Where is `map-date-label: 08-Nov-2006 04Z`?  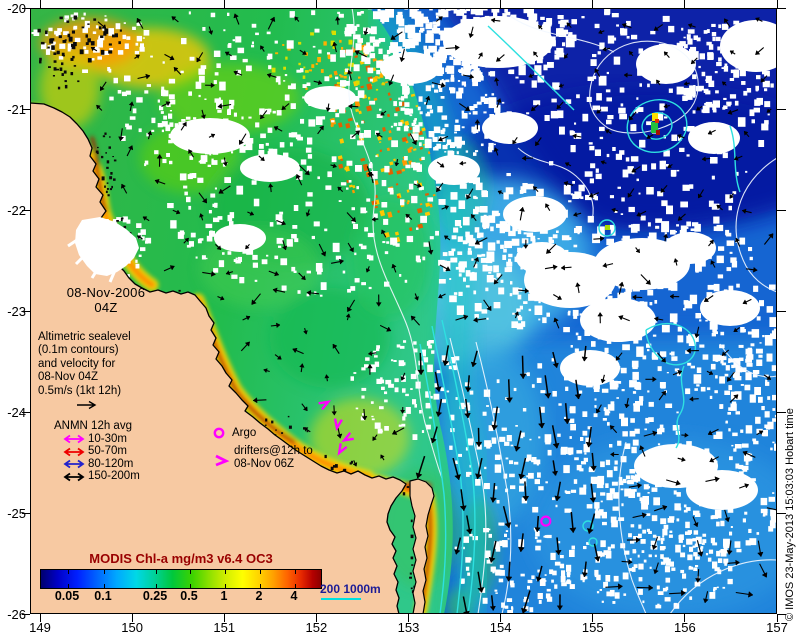
map-date-label: 08-Nov-2006 04Z is located at coordinates (106, 300).